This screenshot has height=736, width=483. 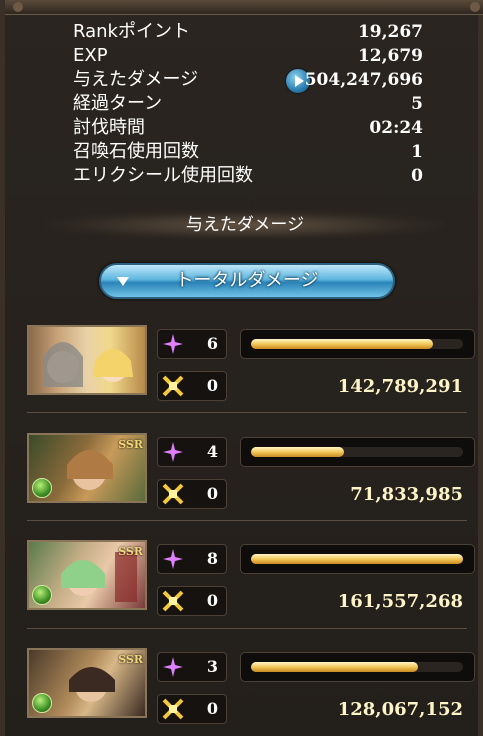 I want to click on action-count: 3, so click(x=192, y=667).